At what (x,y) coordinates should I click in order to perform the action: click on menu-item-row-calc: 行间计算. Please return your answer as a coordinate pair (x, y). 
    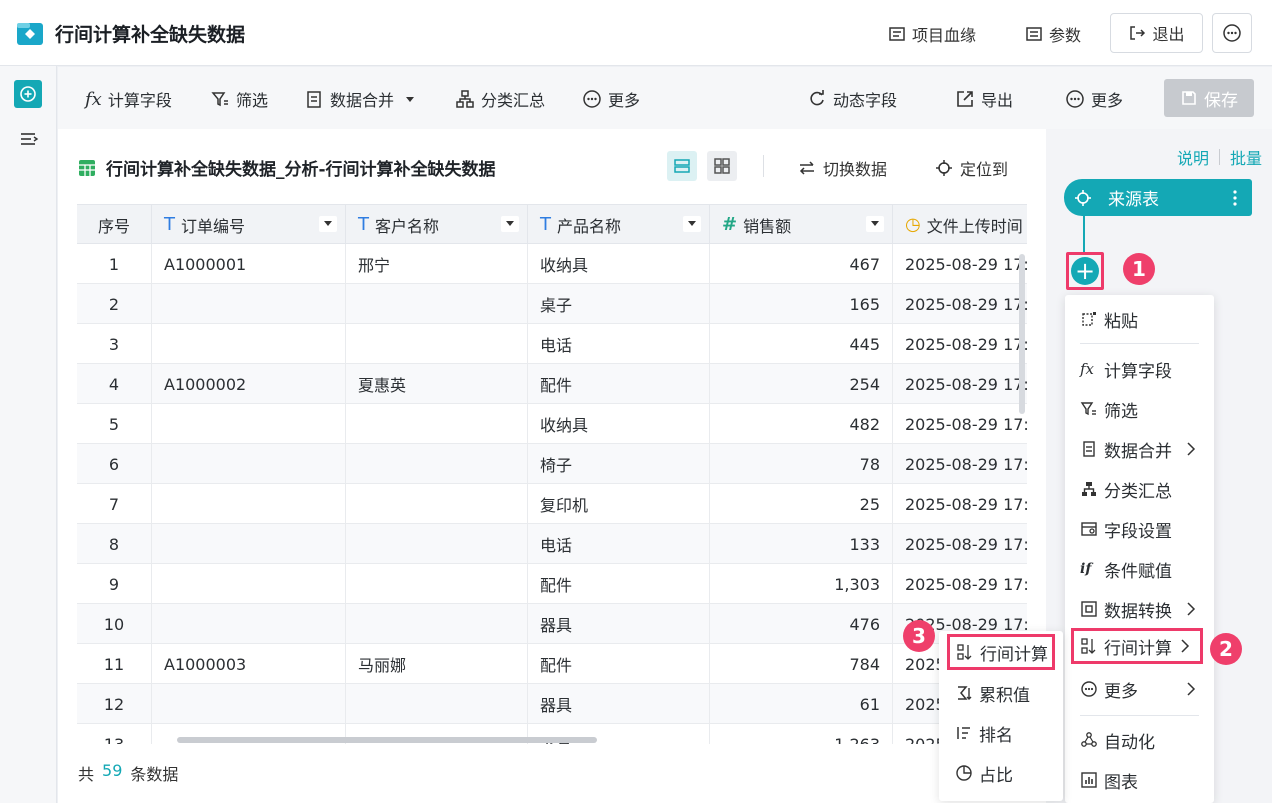
    Looking at the image, I should click on (1137, 646).